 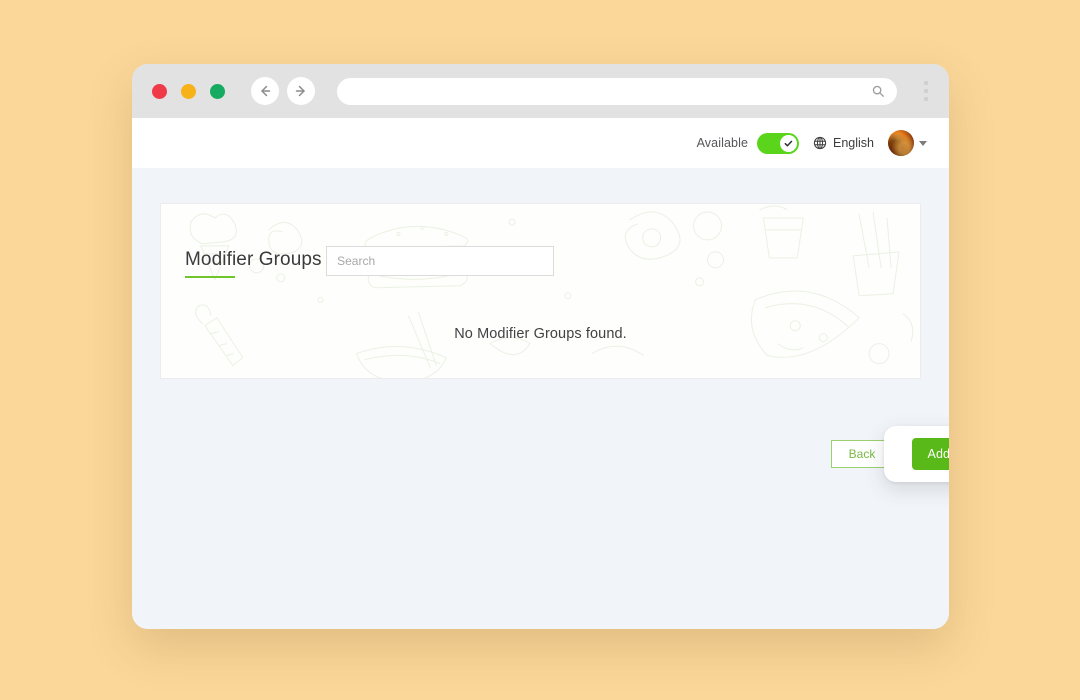 I want to click on arrow-left-icon, so click(x=266, y=91).